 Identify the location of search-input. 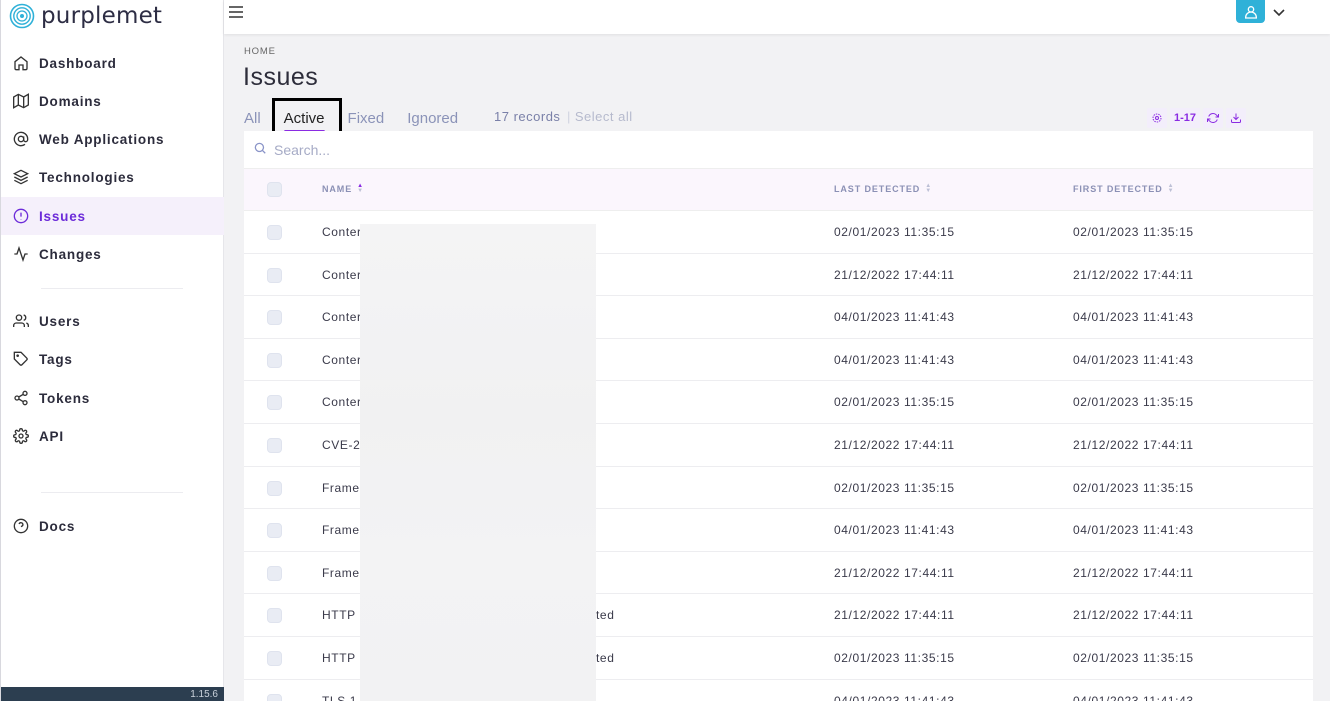
(574, 150).